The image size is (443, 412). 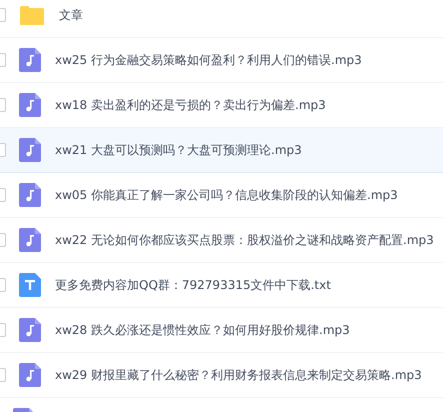 What do you see at coordinates (202, 330) in the screenshot?
I see `file-name: xw28 跌久必涨还是惯性效应？如何用好股价规律.mp3` at bounding box center [202, 330].